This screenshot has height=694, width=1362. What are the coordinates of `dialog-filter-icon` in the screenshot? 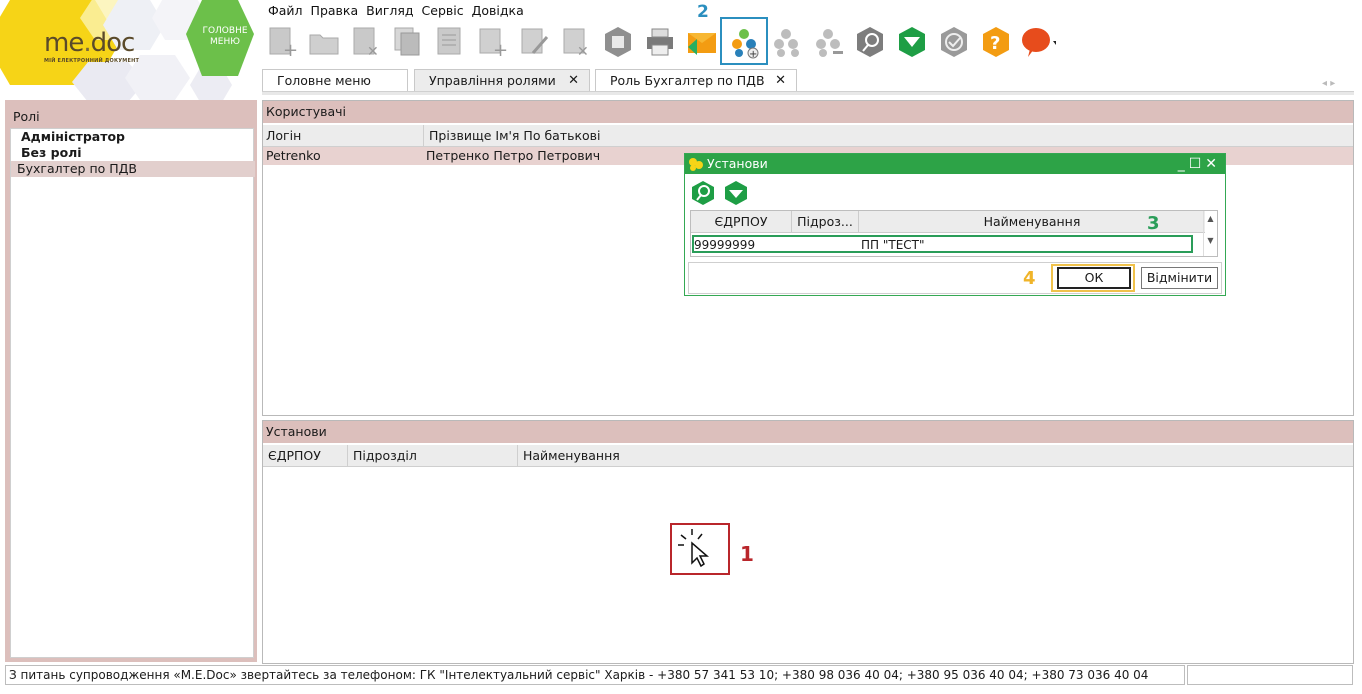 It's located at (736, 194).